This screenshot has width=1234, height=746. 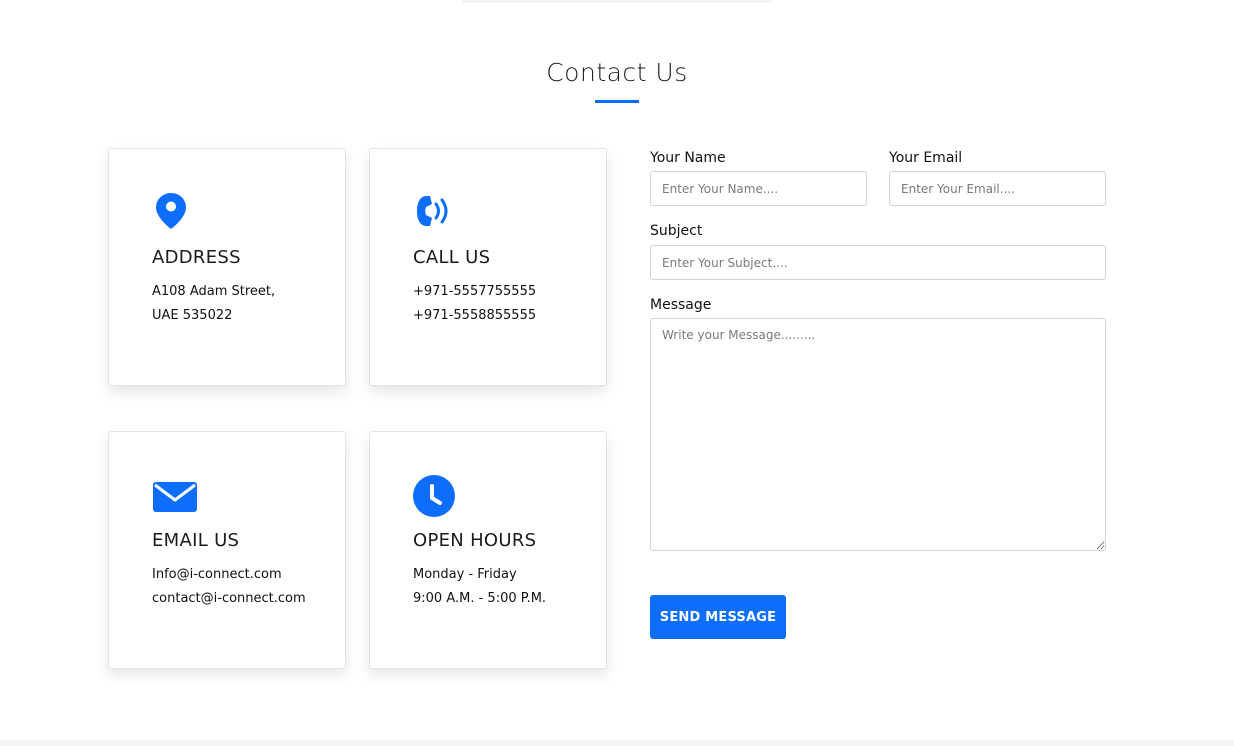 What do you see at coordinates (475, 540) in the screenshot?
I see `card-title: OPEN HOURS` at bounding box center [475, 540].